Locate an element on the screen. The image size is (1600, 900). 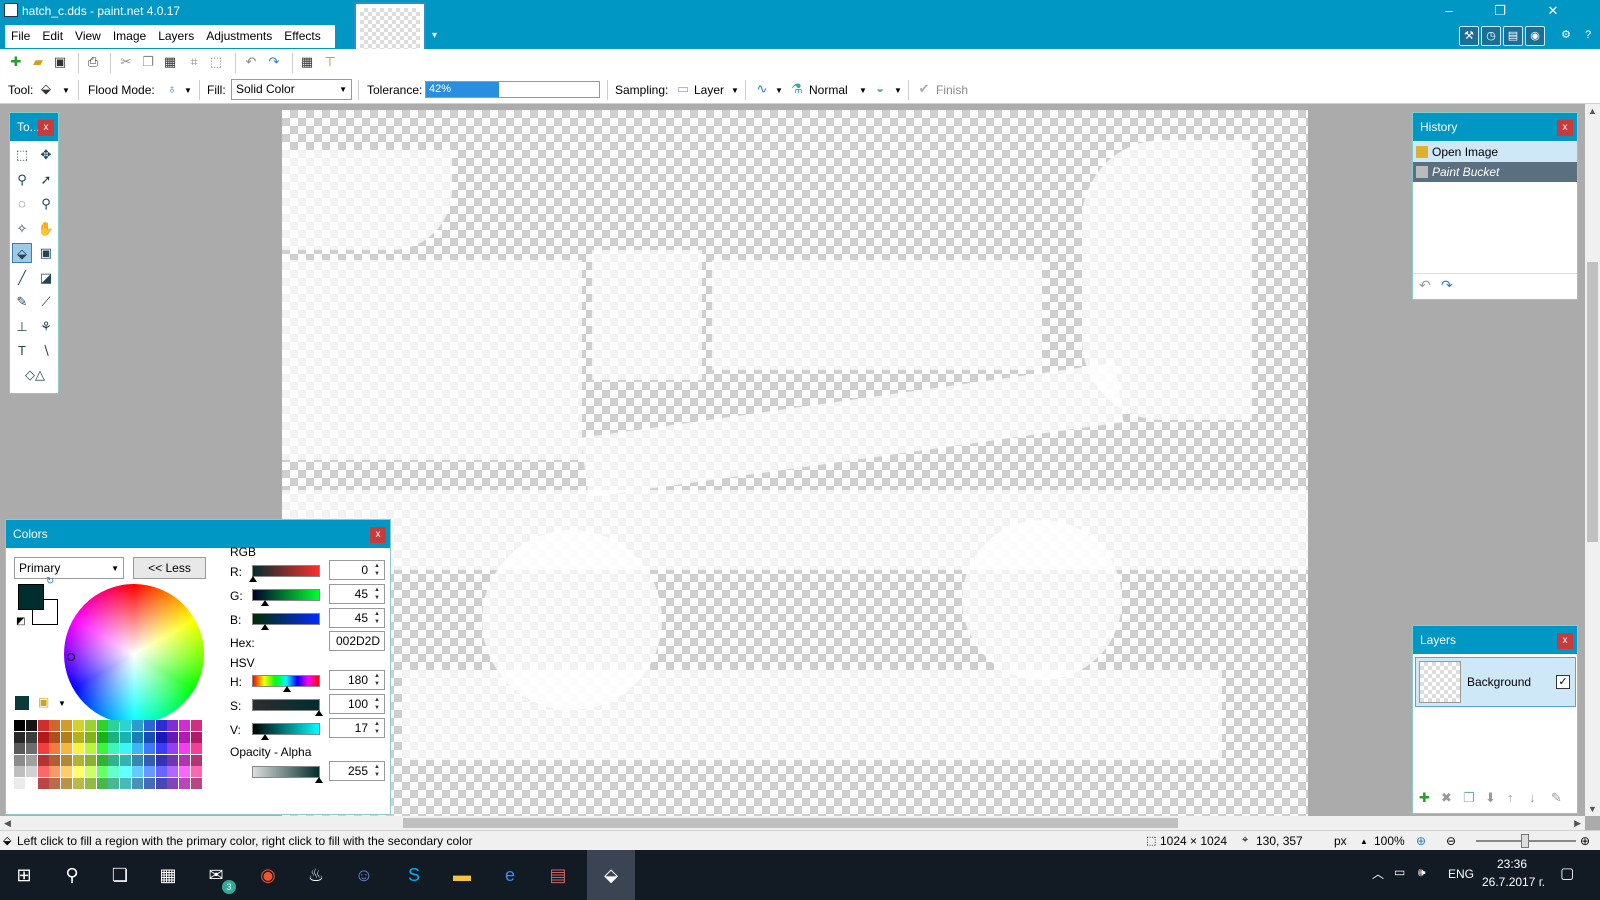
selection-mode-icon: ◒ is located at coordinates (880, 89).